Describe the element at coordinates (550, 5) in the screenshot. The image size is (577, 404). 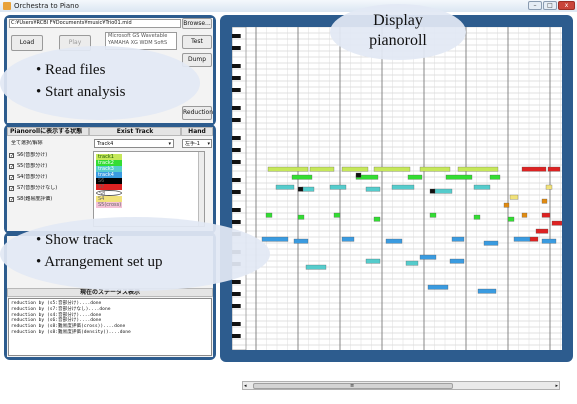
I see `maximize-button: □` at that location.